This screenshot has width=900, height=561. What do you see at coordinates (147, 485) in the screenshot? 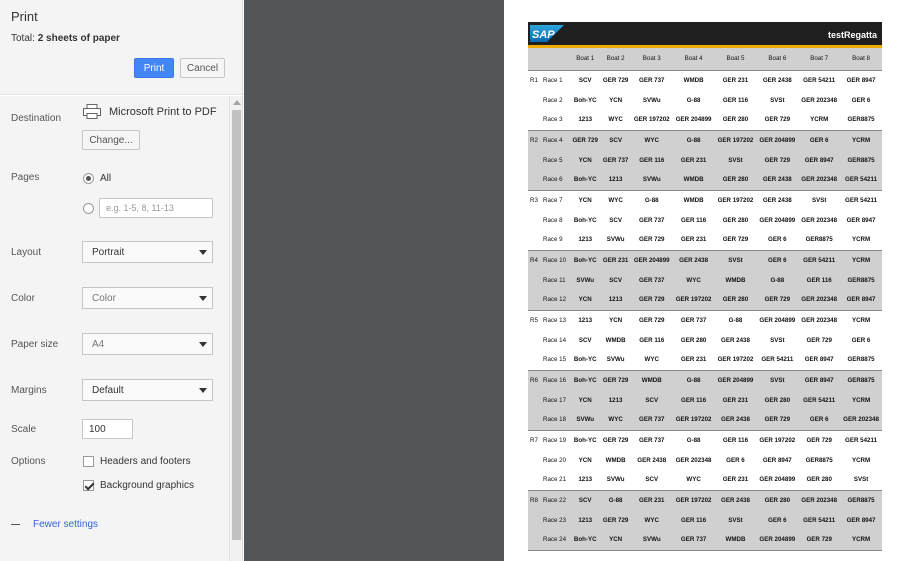
I see `background-graphics-label: Background graphics` at bounding box center [147, 485].